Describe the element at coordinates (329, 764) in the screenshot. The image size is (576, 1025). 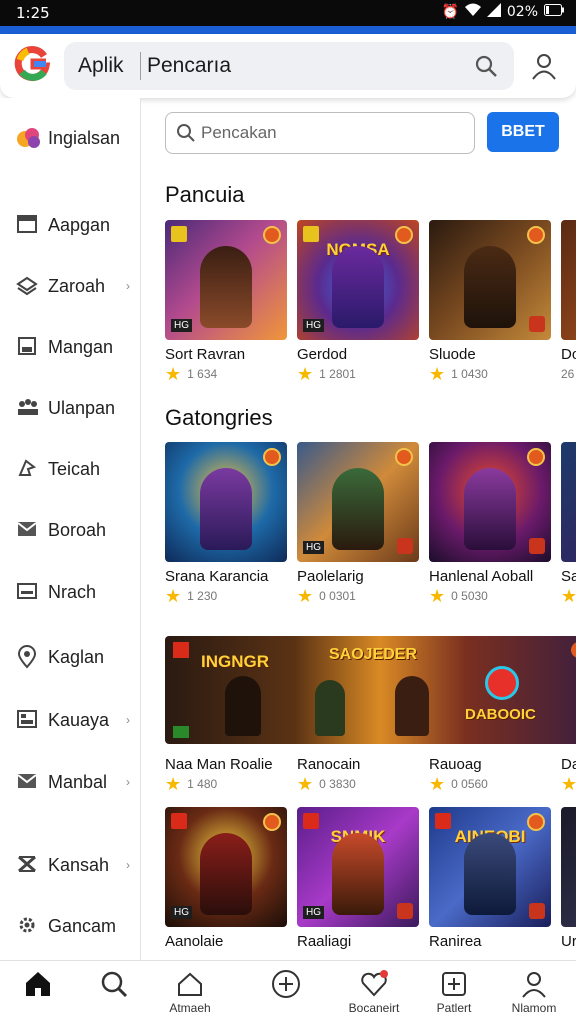
I see `game-name: Ranocain` at that location.